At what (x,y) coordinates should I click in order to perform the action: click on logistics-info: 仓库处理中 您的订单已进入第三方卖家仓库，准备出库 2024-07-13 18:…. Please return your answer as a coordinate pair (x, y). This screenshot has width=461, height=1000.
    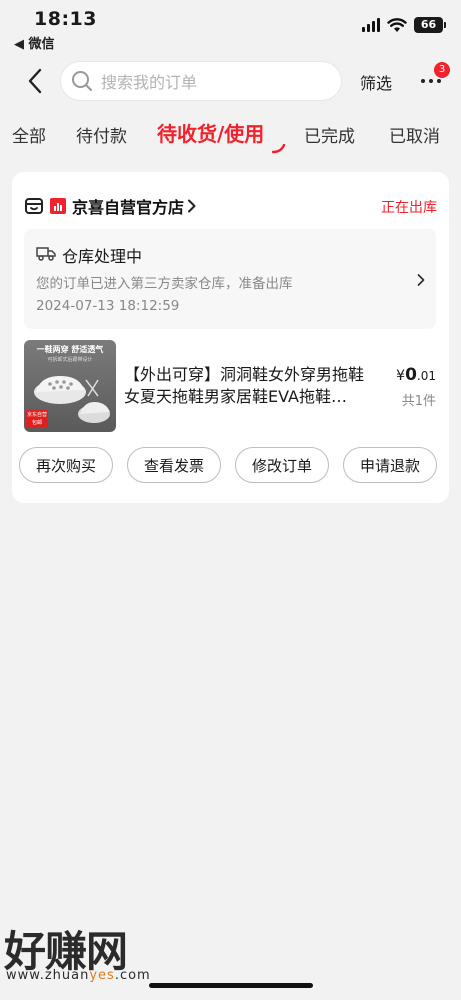
    Looking at the image, I should click on (230, 279).